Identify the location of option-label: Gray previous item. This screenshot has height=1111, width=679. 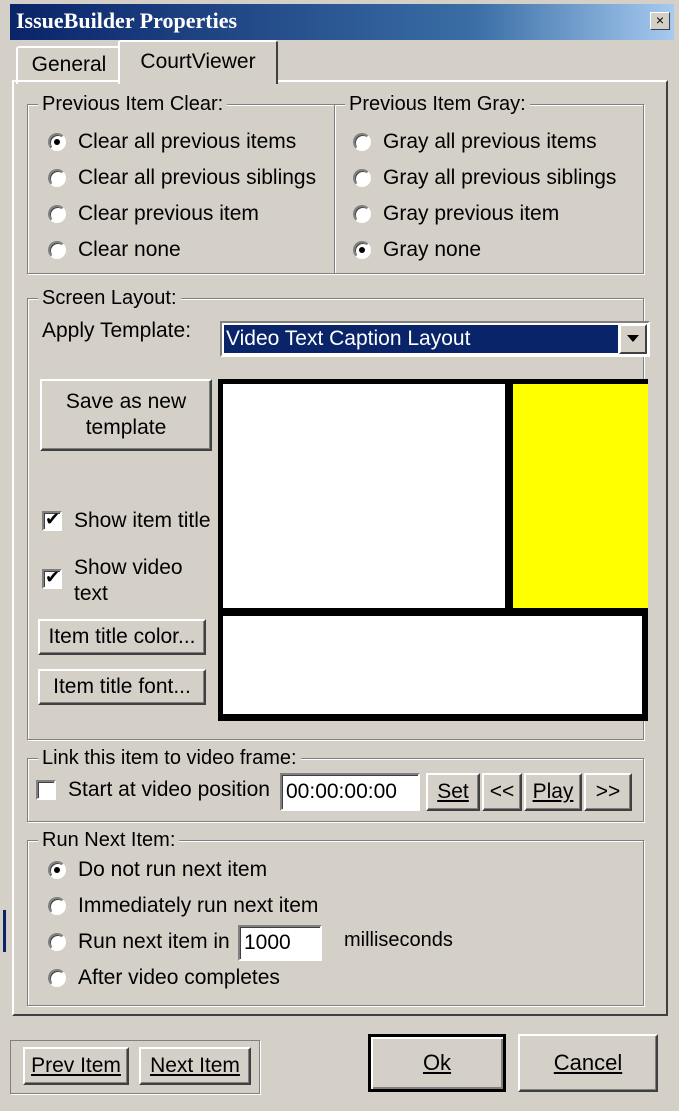
(471, 213).